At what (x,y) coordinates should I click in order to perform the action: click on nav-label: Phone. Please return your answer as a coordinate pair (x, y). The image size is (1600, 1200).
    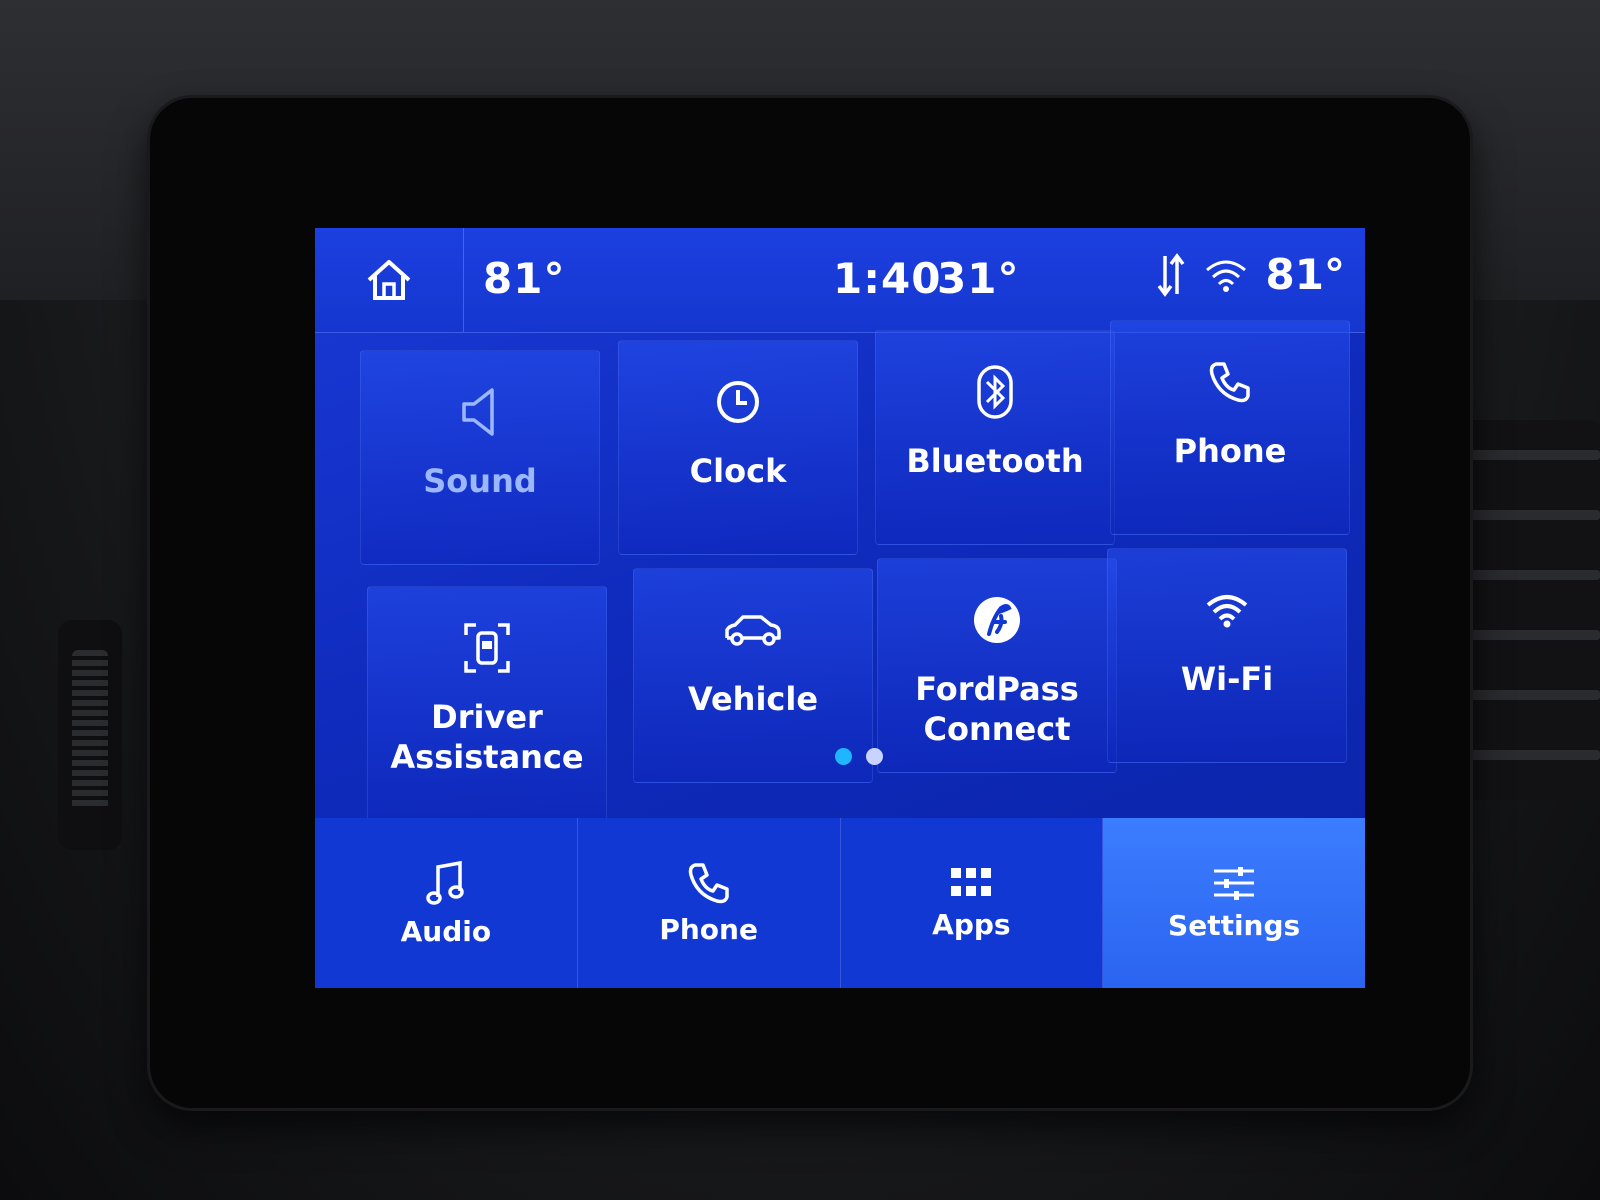
    Looking at the image, I should click on (708, 929).